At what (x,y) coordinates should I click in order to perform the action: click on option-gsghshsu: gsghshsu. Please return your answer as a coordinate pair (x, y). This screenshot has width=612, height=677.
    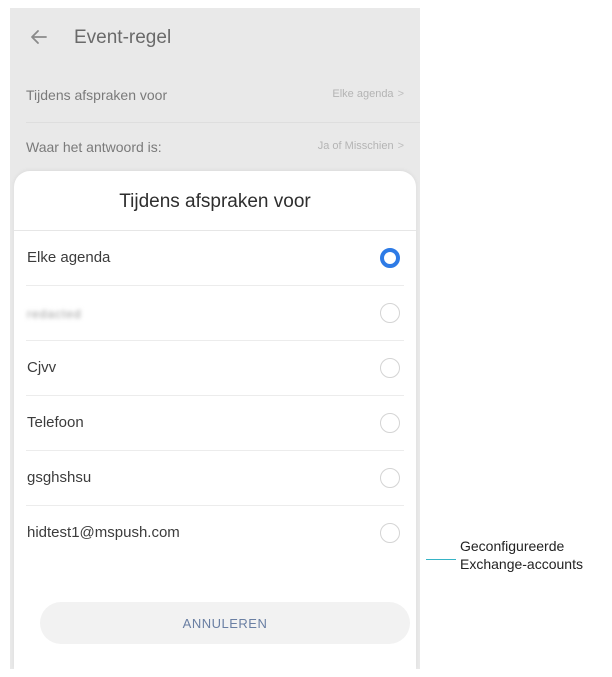
    Looking at the image, I should click on (215, 478).